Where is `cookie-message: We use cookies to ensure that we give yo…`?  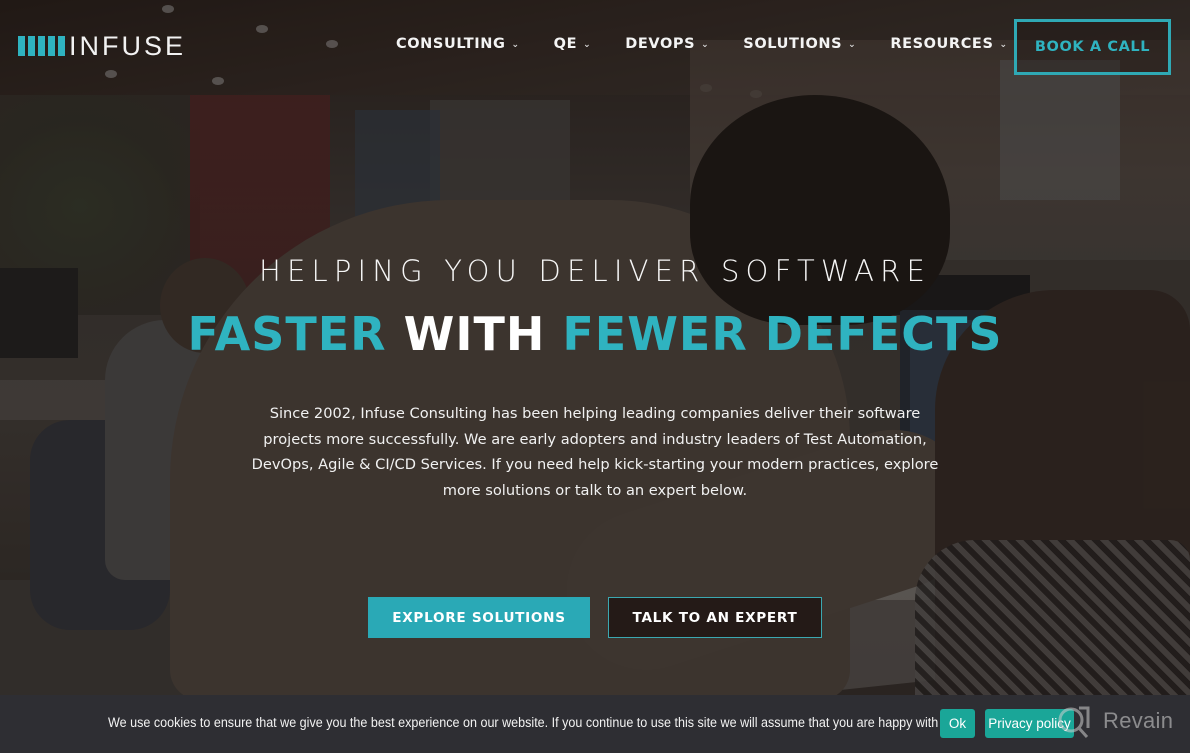
cookie-message: We use cookies to ensure that we give yo… is located at coordinates (530, 722).